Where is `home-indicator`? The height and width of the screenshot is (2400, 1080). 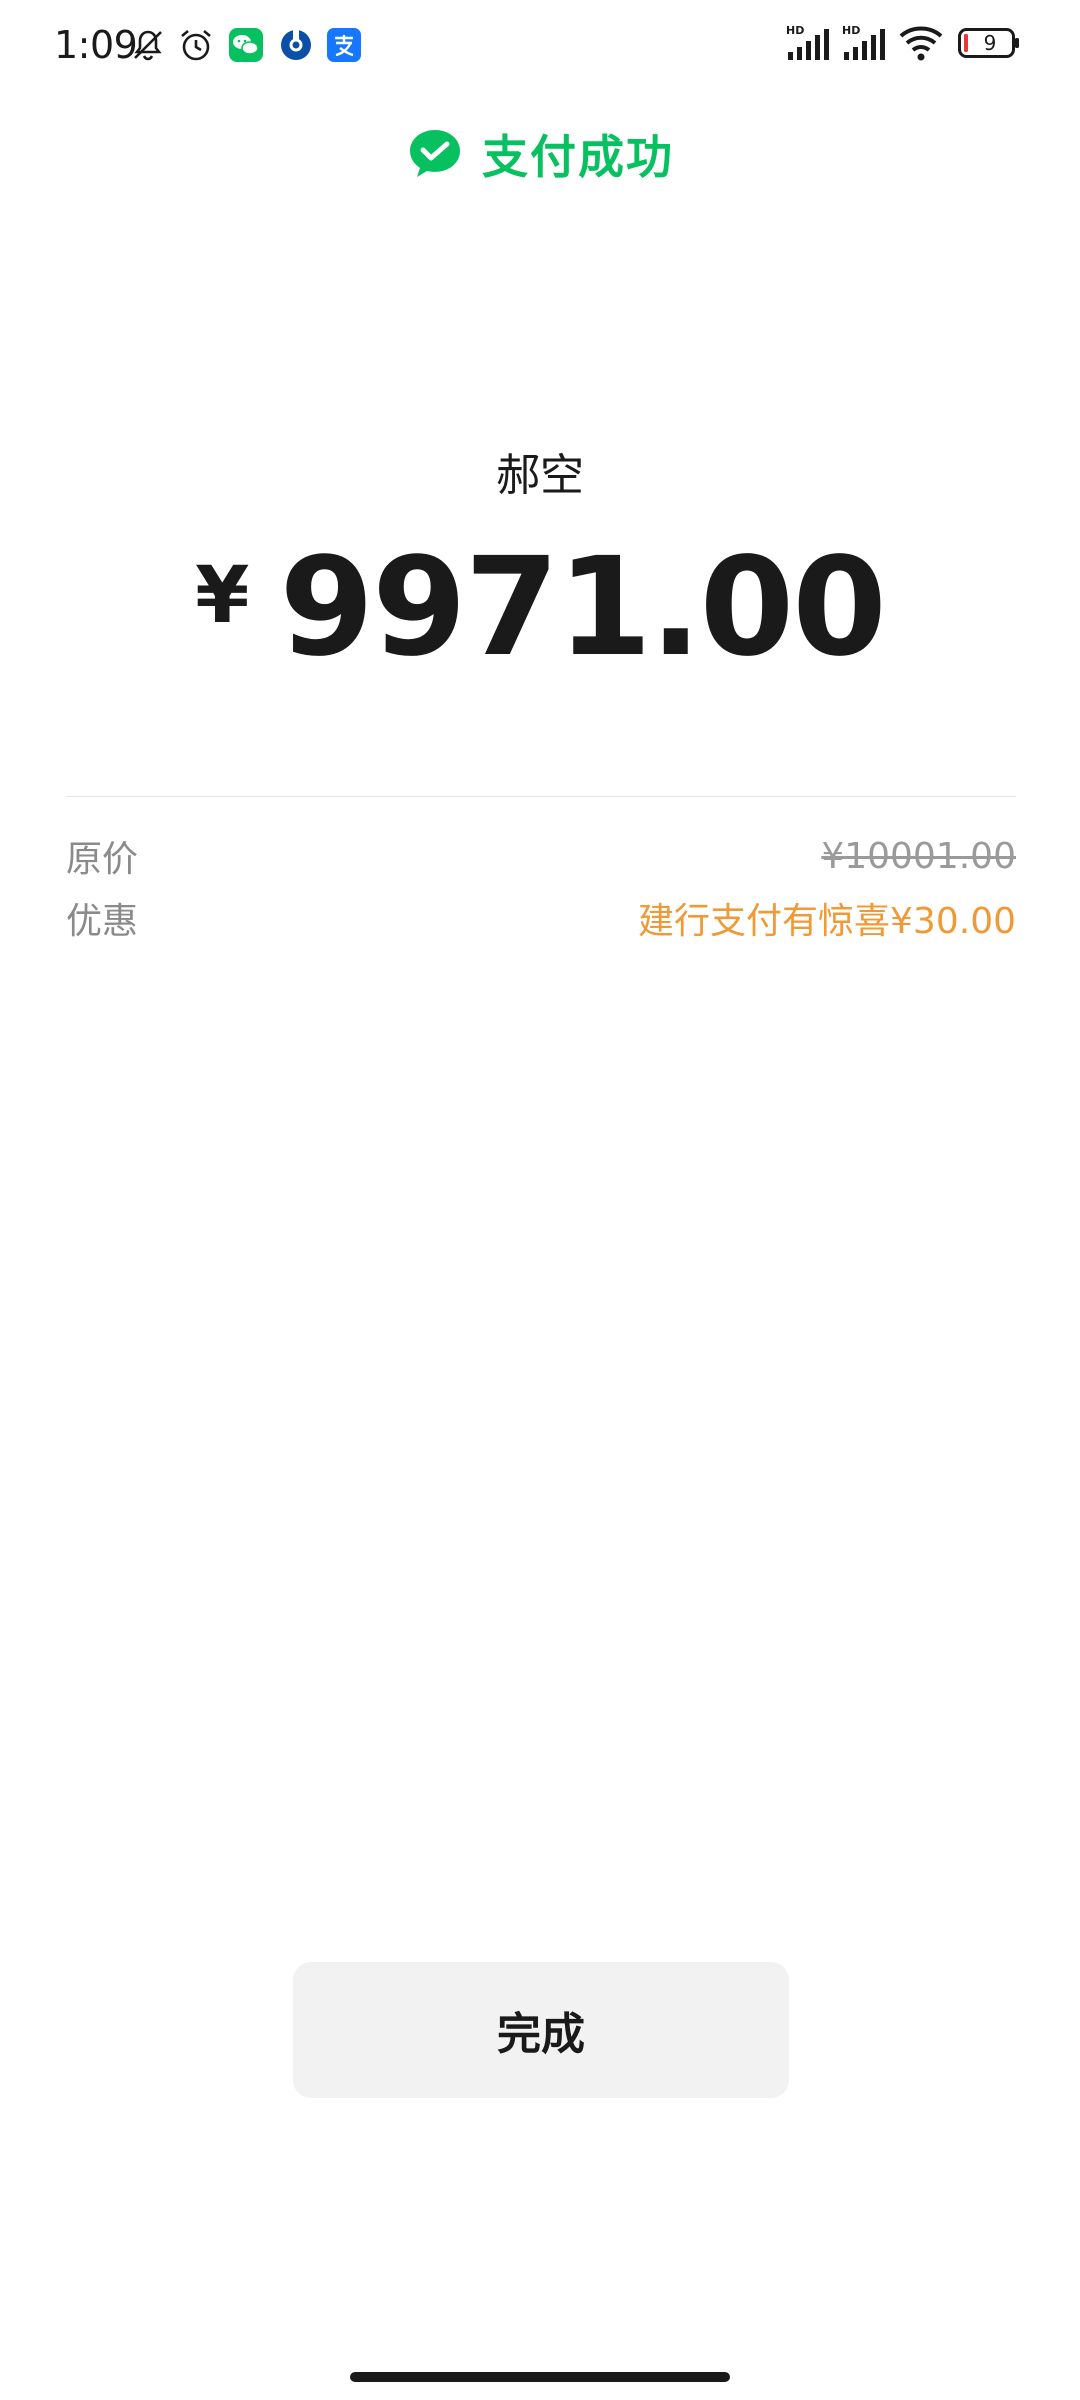
home-indicator is located at coordinates (540, 2377).